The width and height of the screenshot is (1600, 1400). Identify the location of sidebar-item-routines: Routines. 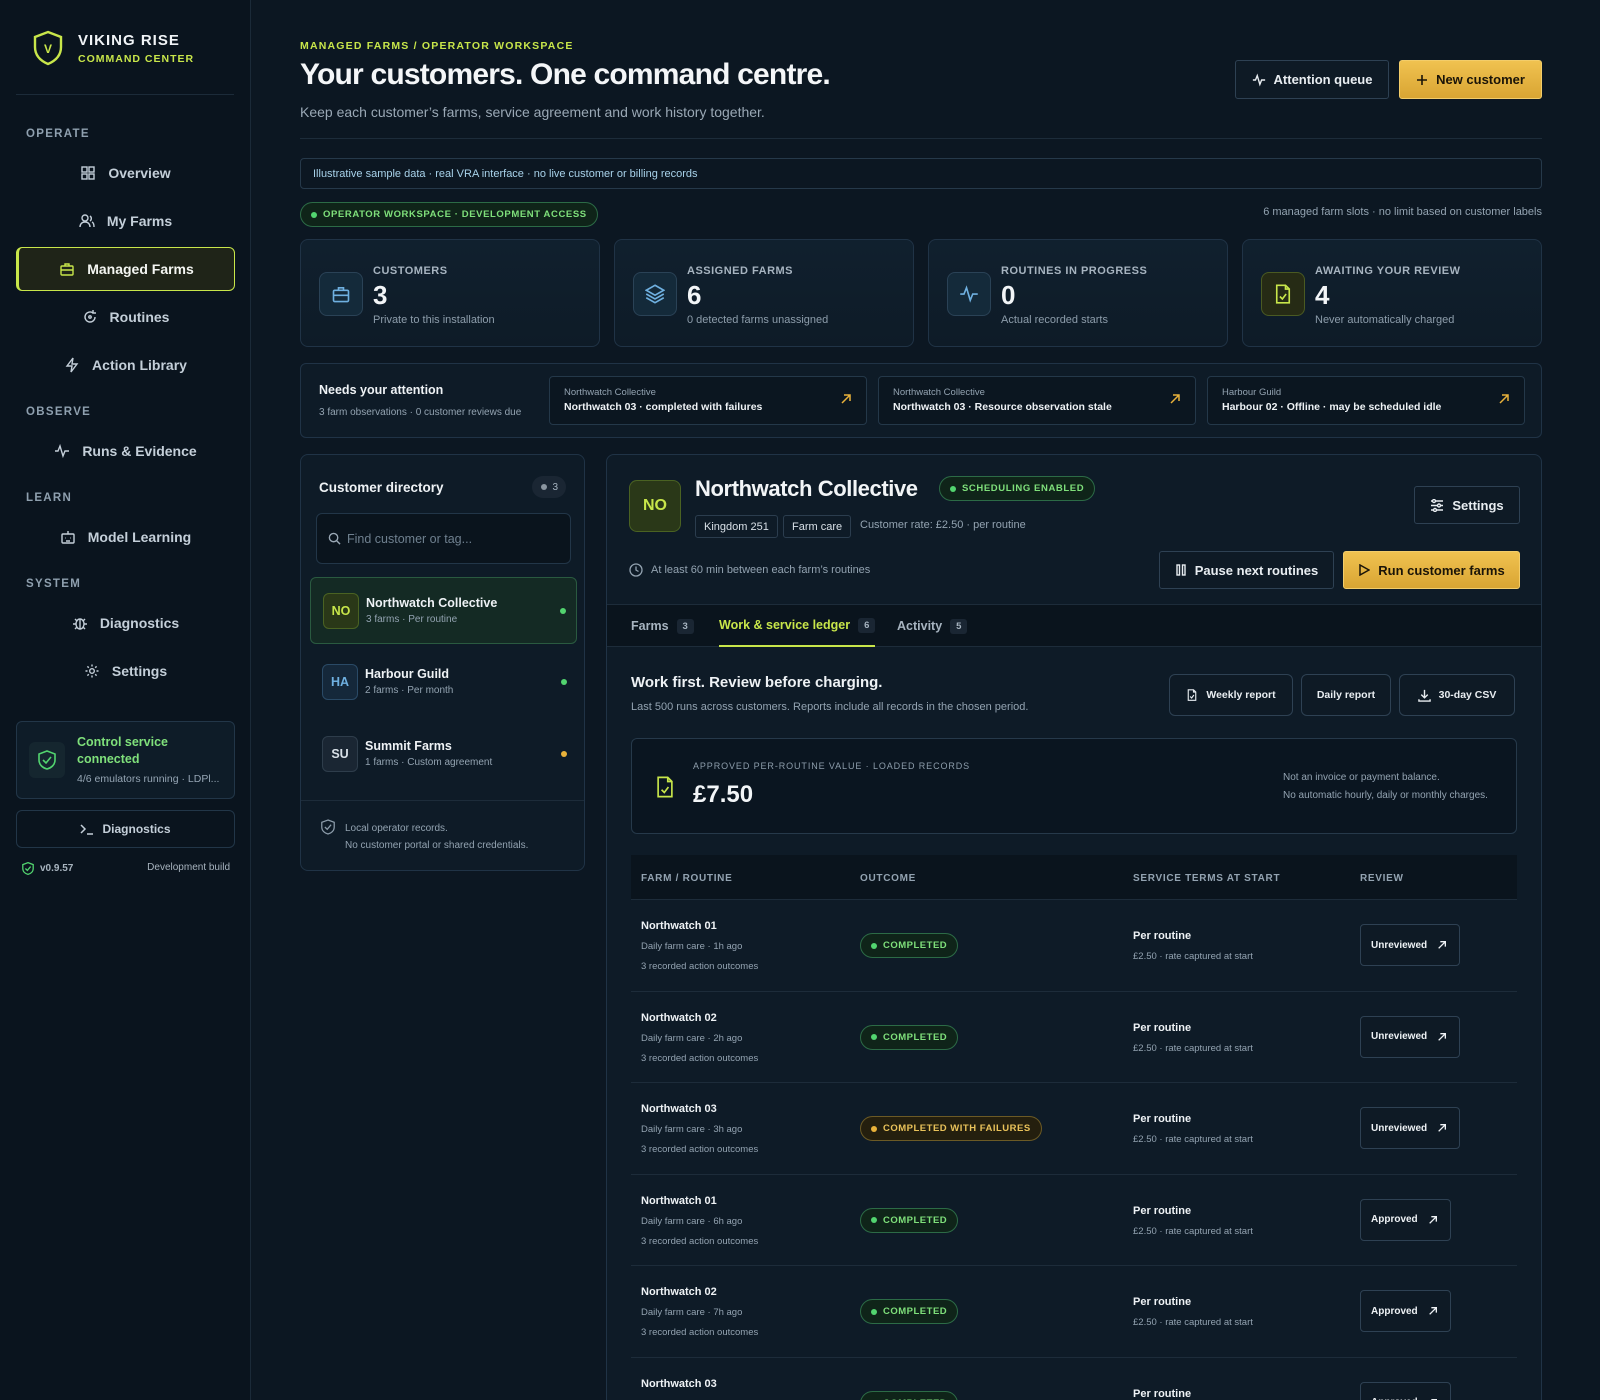
(125, 317).